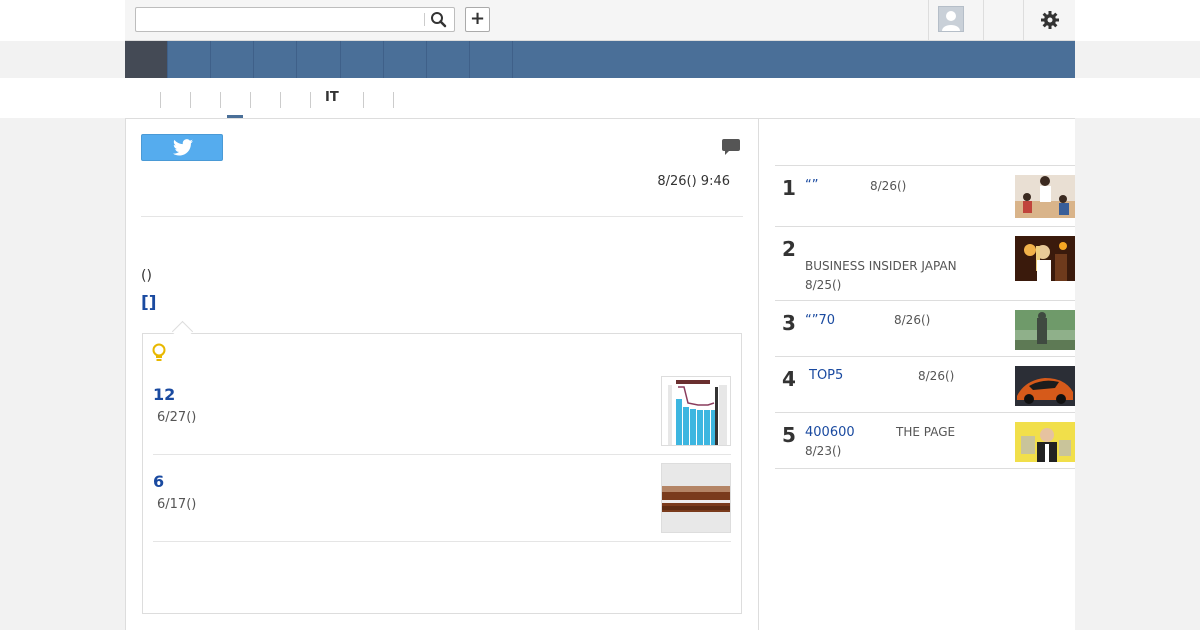  What do you see at coordinates (925, 440) in the screenshot?
I see `ranking-item: 5 400600 THE PAGE 8/23()` at bounding box center [925, 440].